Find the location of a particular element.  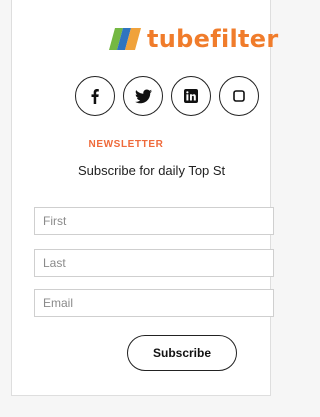

linkedin-icon is located at coordinates (191, 96).